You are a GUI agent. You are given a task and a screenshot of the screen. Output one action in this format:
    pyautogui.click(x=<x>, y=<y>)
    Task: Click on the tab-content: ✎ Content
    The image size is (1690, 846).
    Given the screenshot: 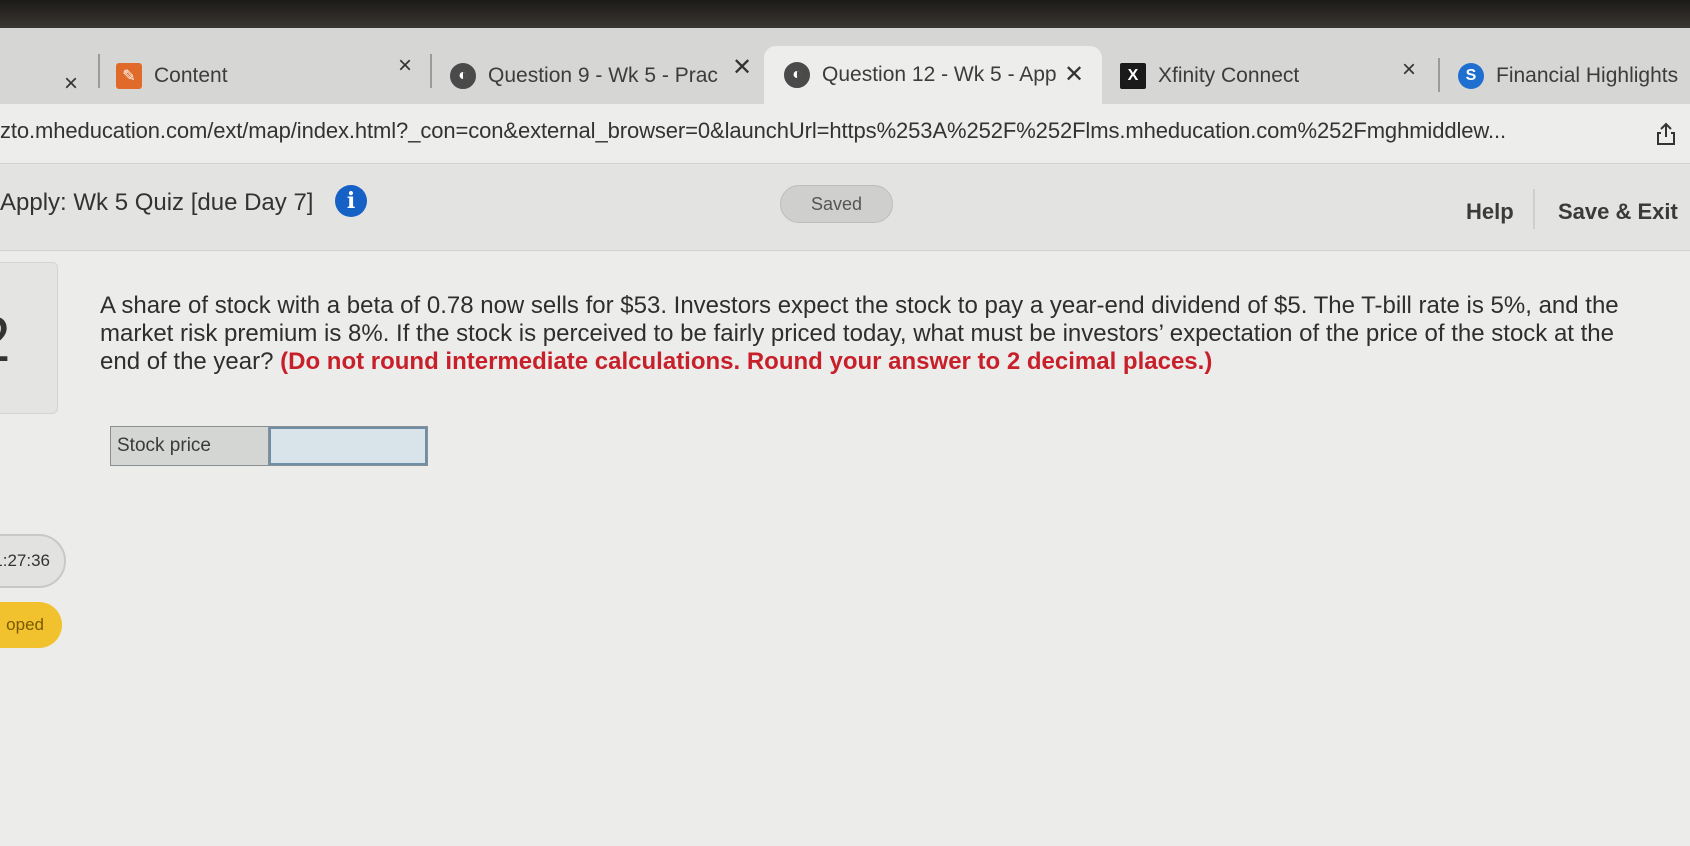 What is the action you would take?
    pyautogui.click(x=251, y=76)
    